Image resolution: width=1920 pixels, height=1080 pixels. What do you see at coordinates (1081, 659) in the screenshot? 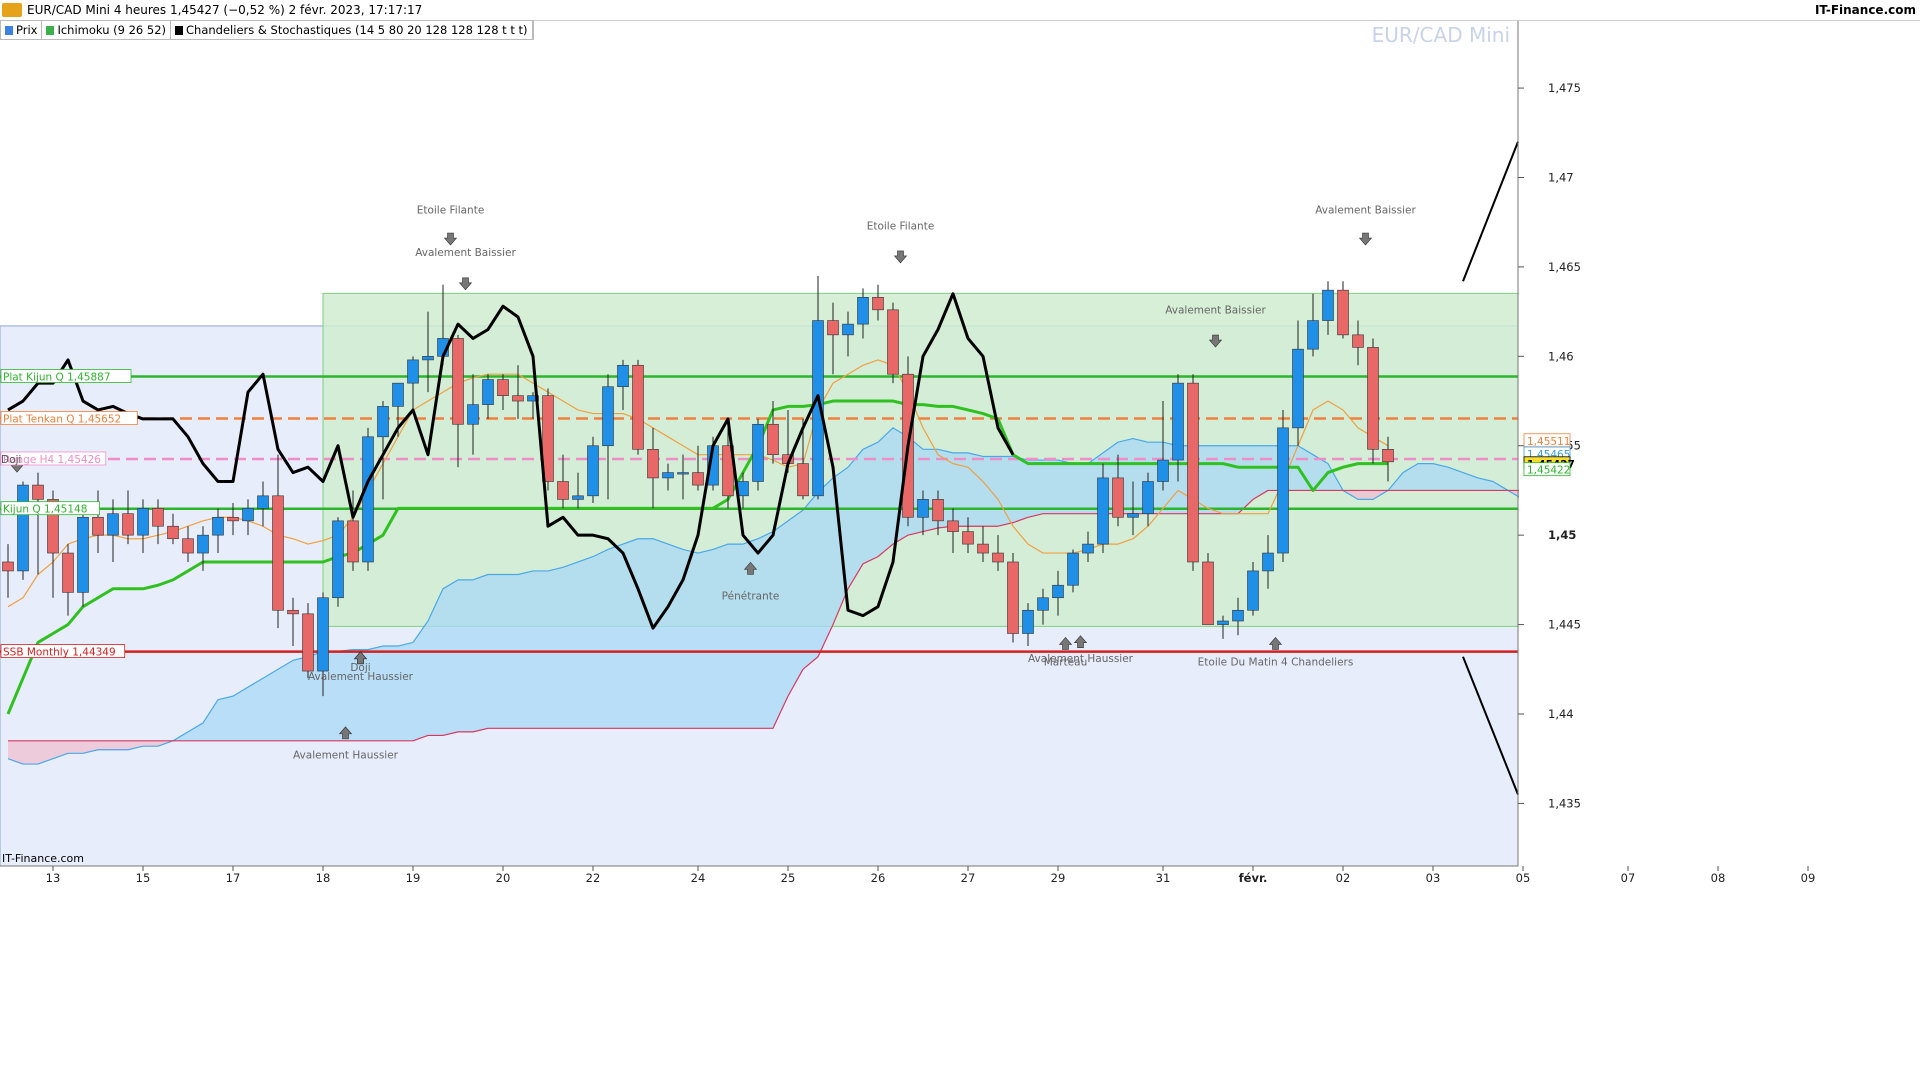
I see `pattern-annotation: Avalement Haussier` at bounding box center [1081, 659].